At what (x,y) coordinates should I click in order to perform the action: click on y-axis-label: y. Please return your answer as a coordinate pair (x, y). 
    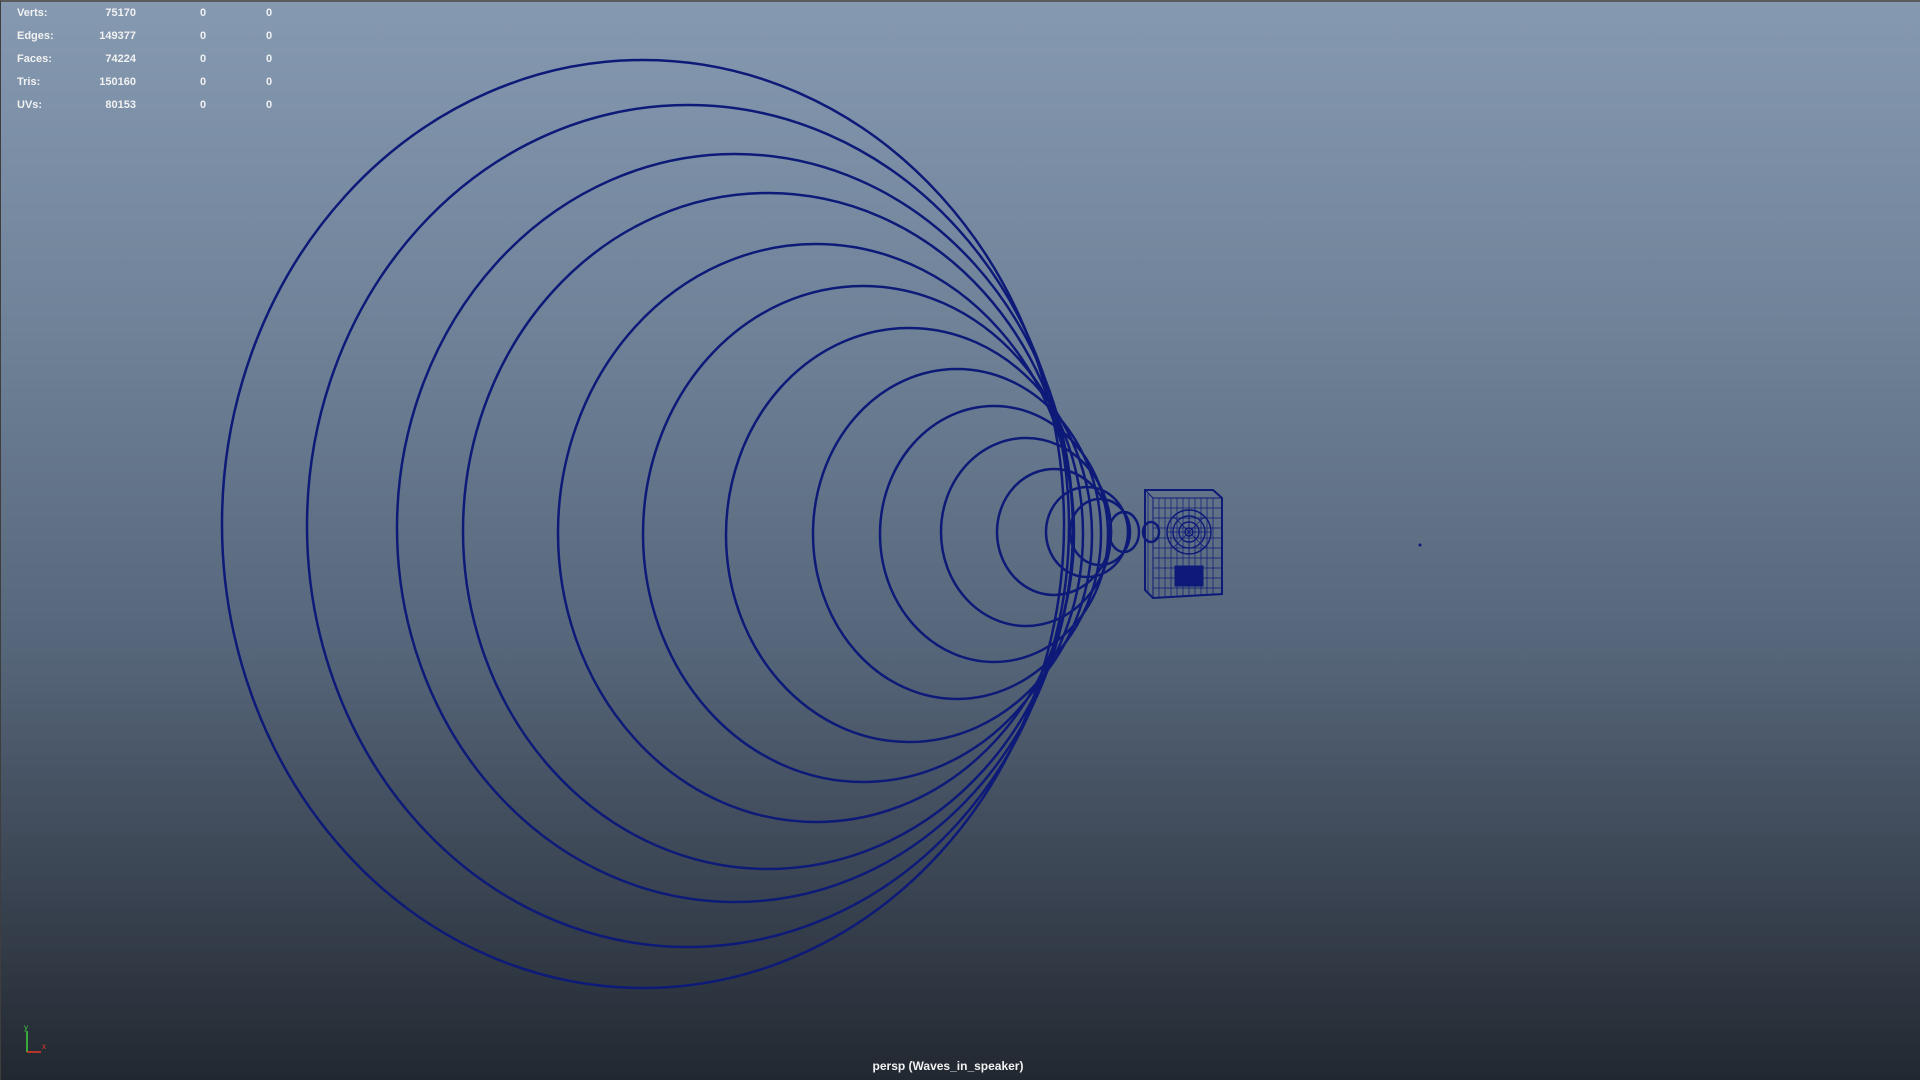
    Looking at the image, I should click on (26, 1027).